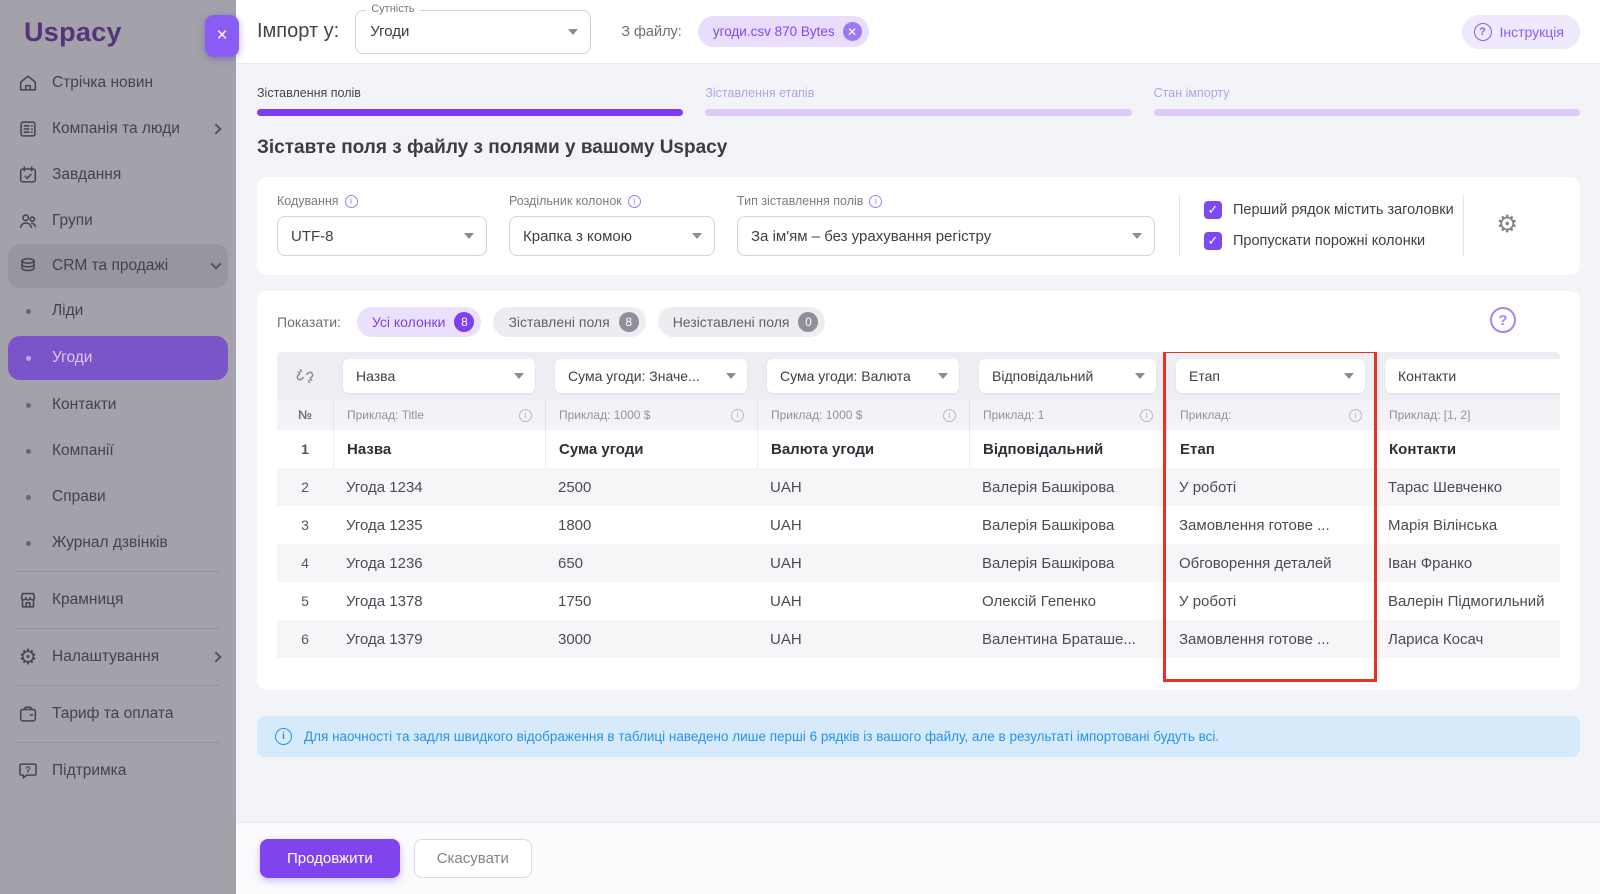 This screenshot has height=894, width=1600. I want to click on sidebar-item-label: Стрічка новин, so click(103, 82).